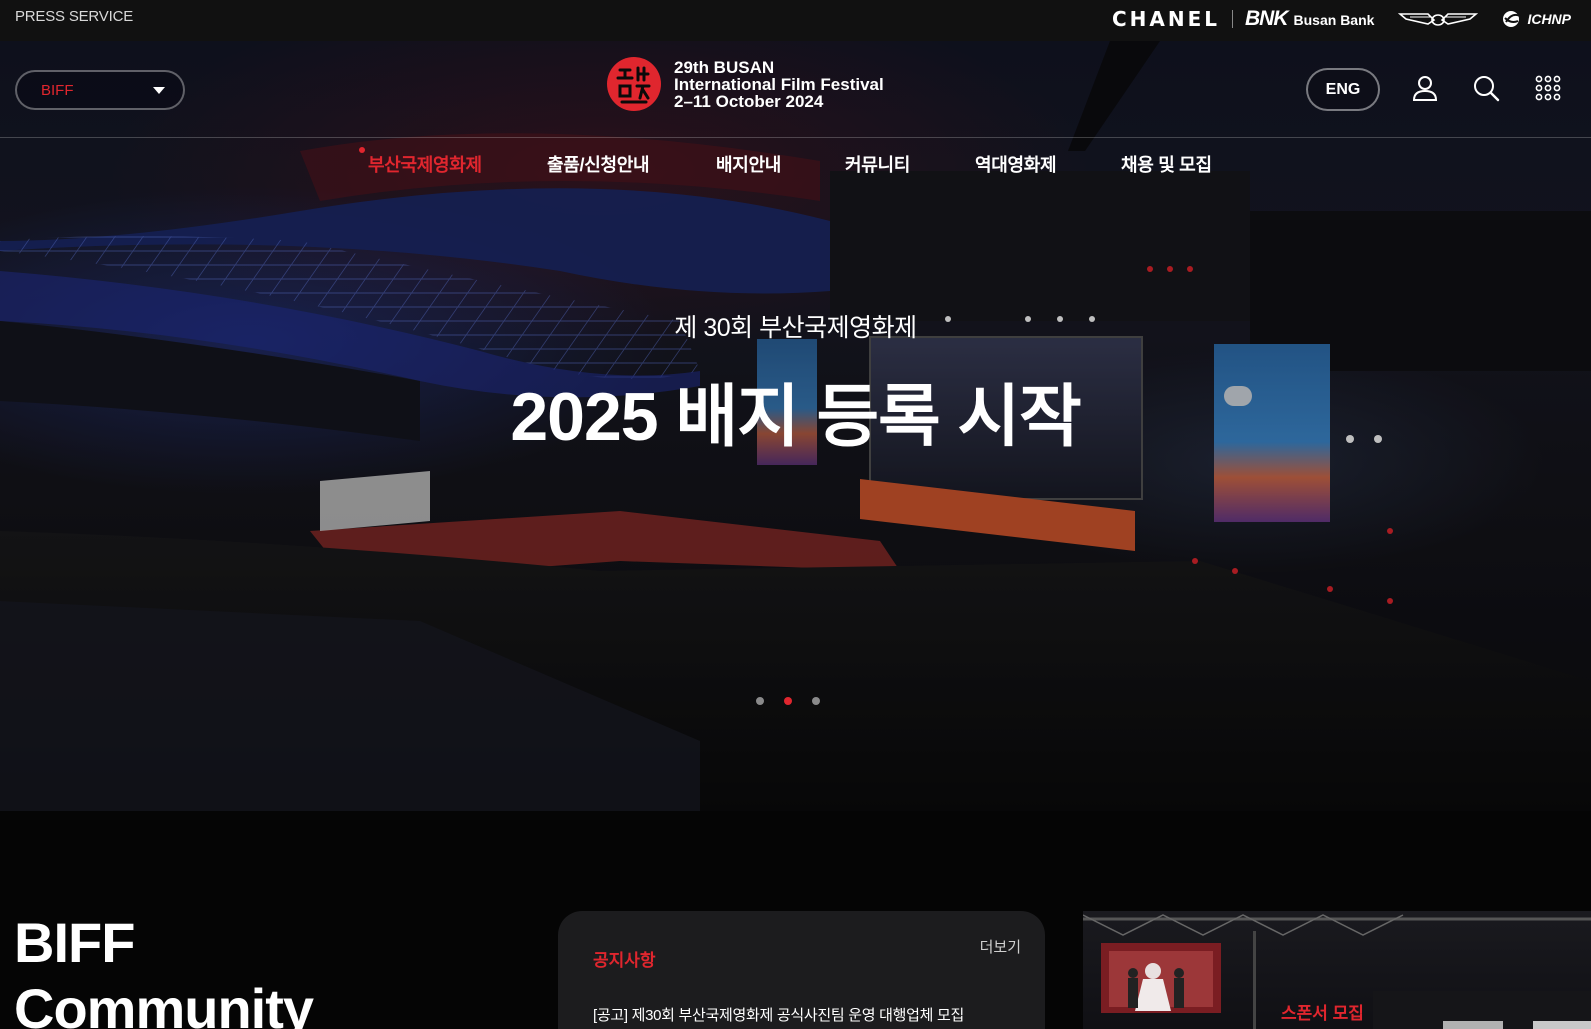 This screenshot has width=1591, height=1029. I want to click on slider-pagination, so click(788, 701).